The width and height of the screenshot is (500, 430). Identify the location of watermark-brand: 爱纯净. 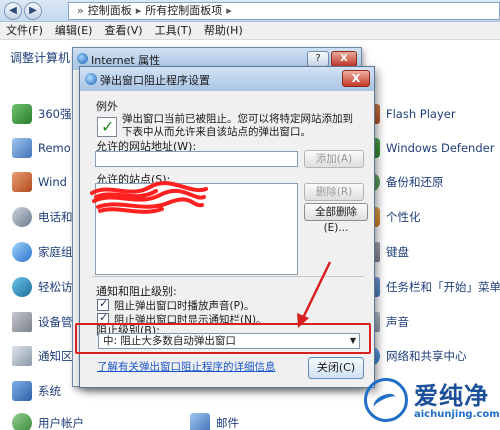
(451, 396).